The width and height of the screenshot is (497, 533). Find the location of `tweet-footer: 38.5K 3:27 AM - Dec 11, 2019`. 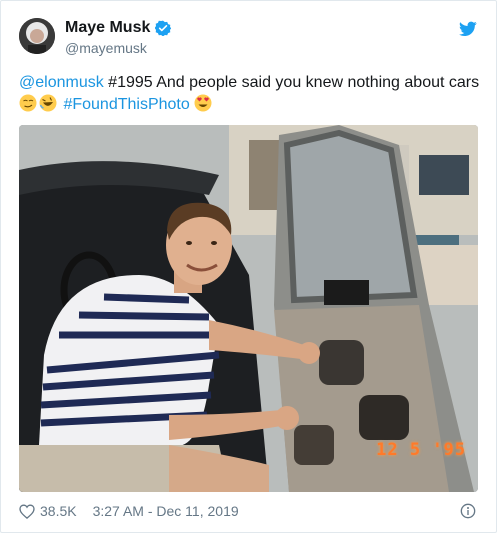

tweet-footer: 38.5K 3:27 AM - Dec 11, 2019 is located at coordinates (129, 511).